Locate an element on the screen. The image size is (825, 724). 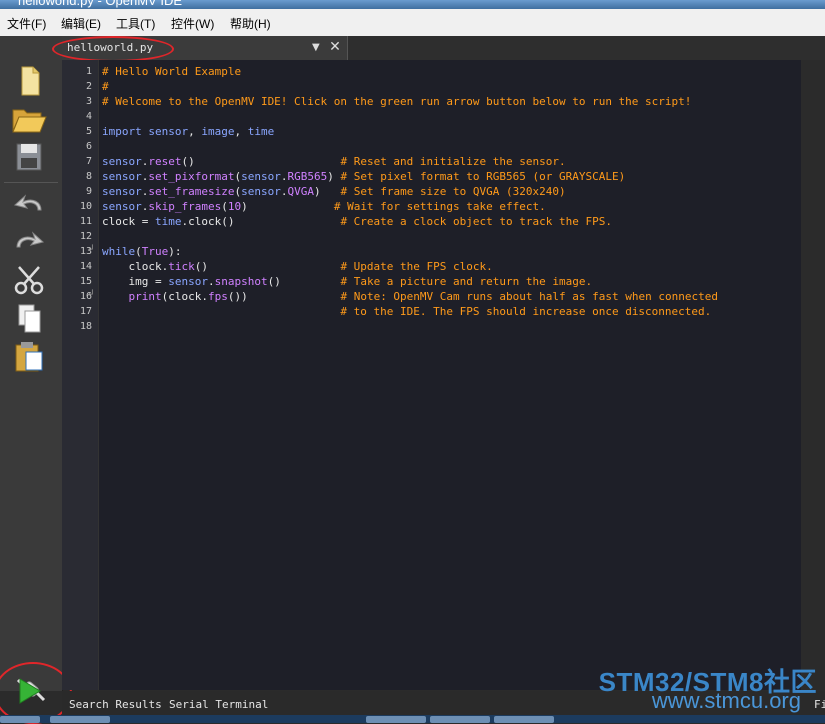
line-number: 14 is located at coordinates (85, 266).